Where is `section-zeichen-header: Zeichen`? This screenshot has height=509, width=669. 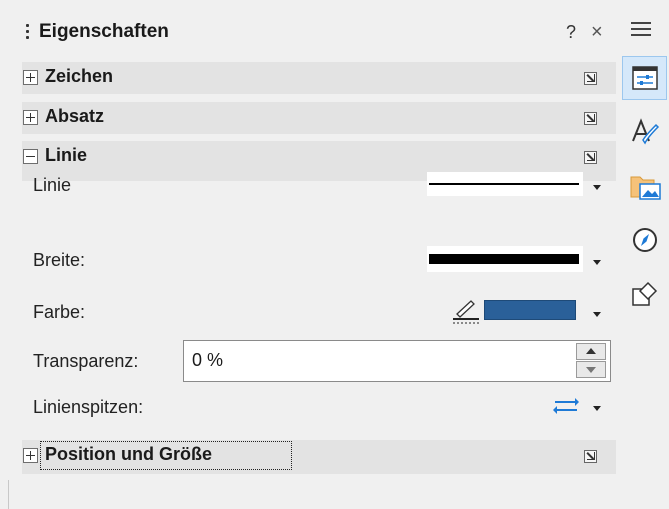 section-zeichen-header: Zeichen is located at coordinates (319, 78).